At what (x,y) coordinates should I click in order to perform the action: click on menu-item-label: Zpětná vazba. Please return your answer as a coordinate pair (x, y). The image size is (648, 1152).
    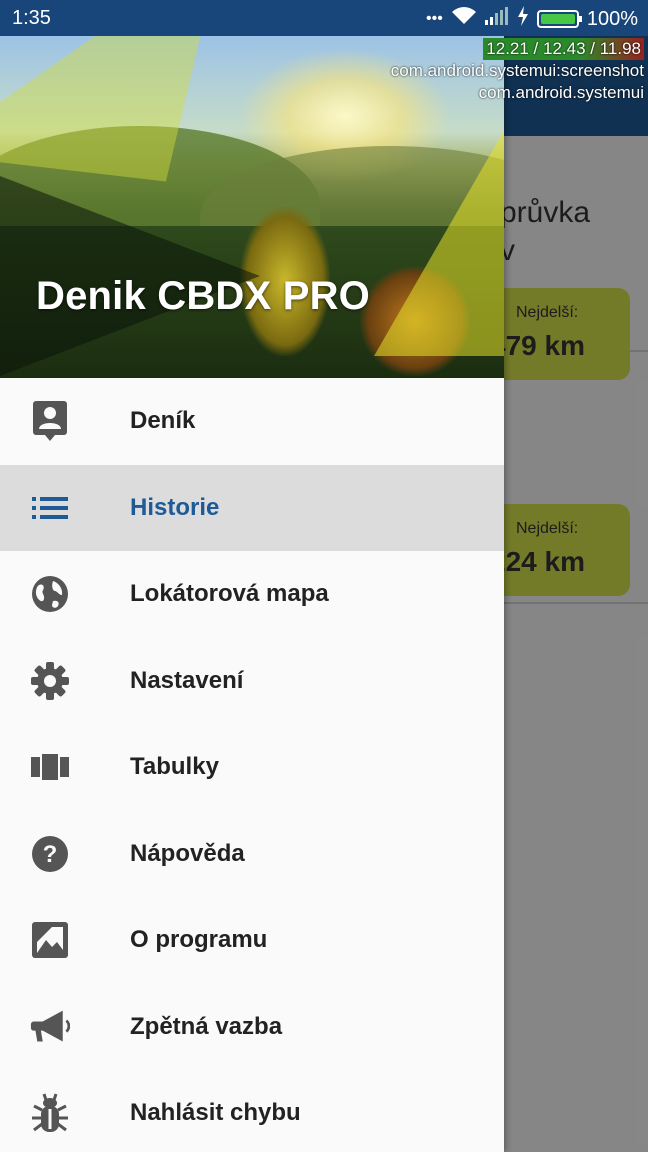
    Looking at the image, I should click on (206, 1026).